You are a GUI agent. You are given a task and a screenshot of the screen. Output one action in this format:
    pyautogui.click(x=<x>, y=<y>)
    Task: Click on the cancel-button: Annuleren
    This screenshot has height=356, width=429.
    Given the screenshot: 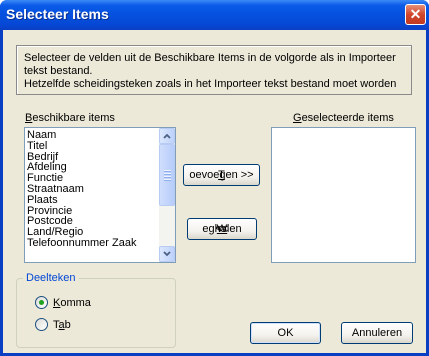 What is the action you would take?
    pyautogui.click(x=377, y=333)
    